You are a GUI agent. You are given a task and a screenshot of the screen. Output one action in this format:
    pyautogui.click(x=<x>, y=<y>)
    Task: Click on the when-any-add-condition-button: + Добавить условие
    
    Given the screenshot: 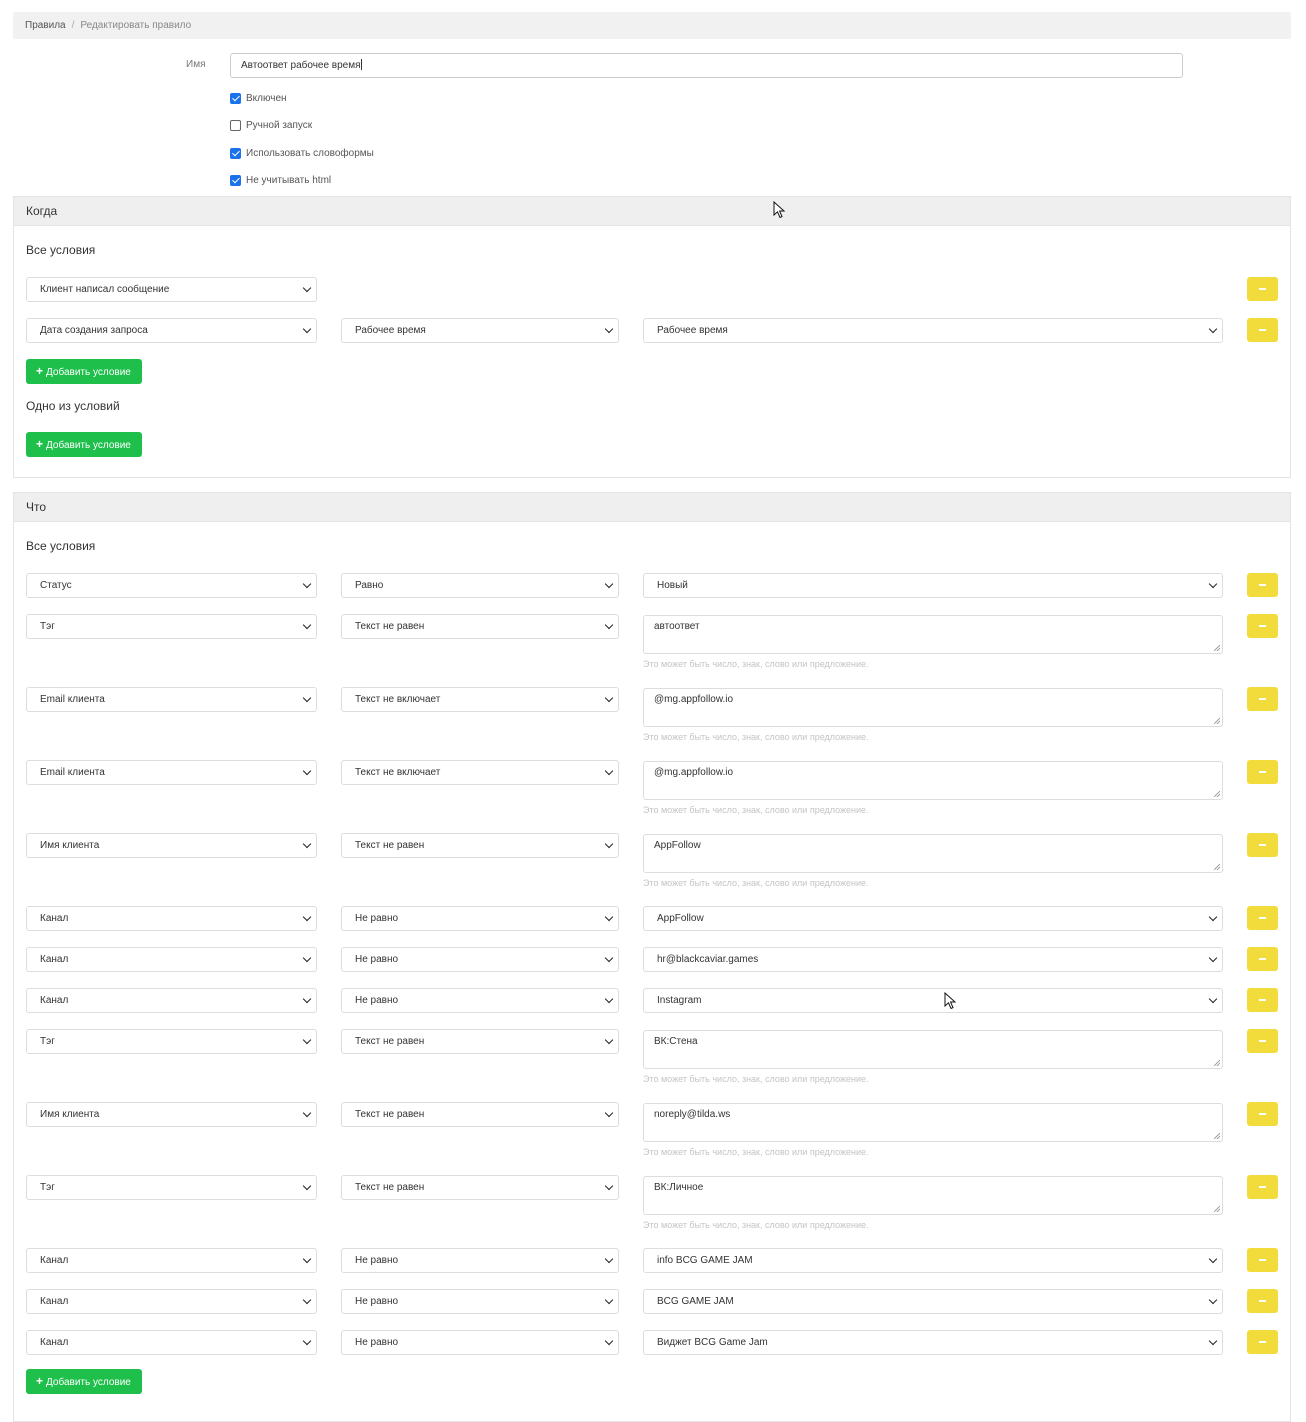 What is the action you would take?
    pyautogui.click(x=84, y=444)
    